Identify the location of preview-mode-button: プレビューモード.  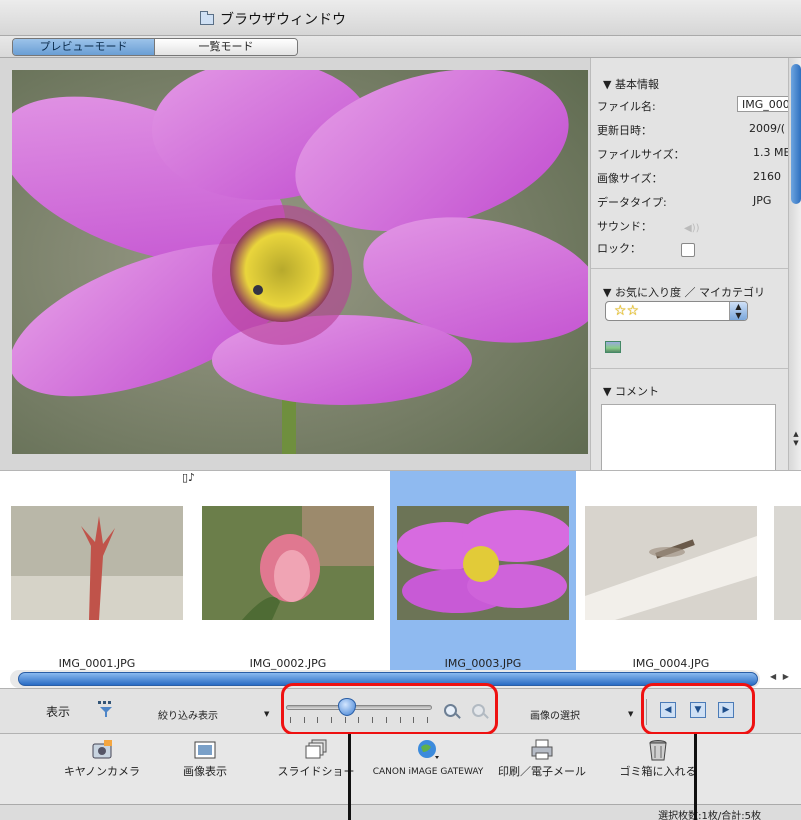
(84, 47).